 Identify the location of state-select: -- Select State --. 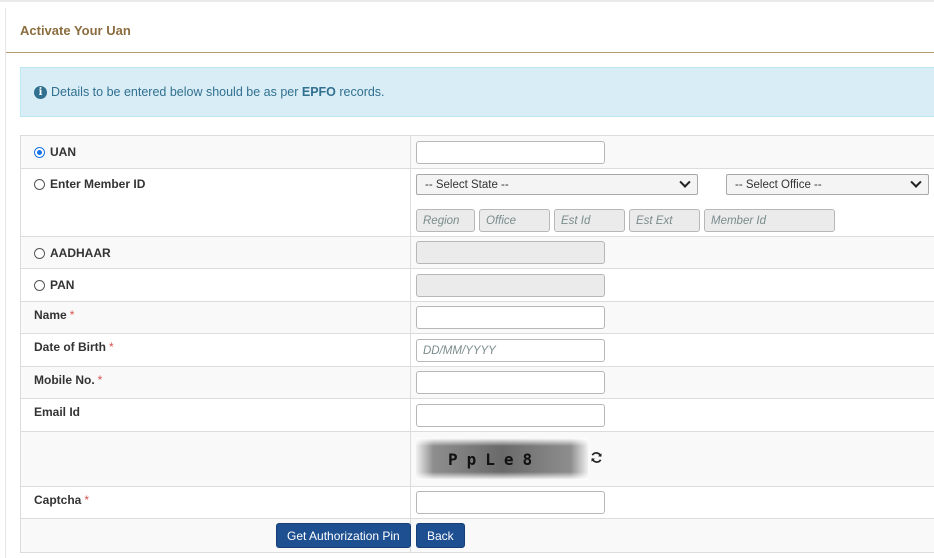
(557, 184).